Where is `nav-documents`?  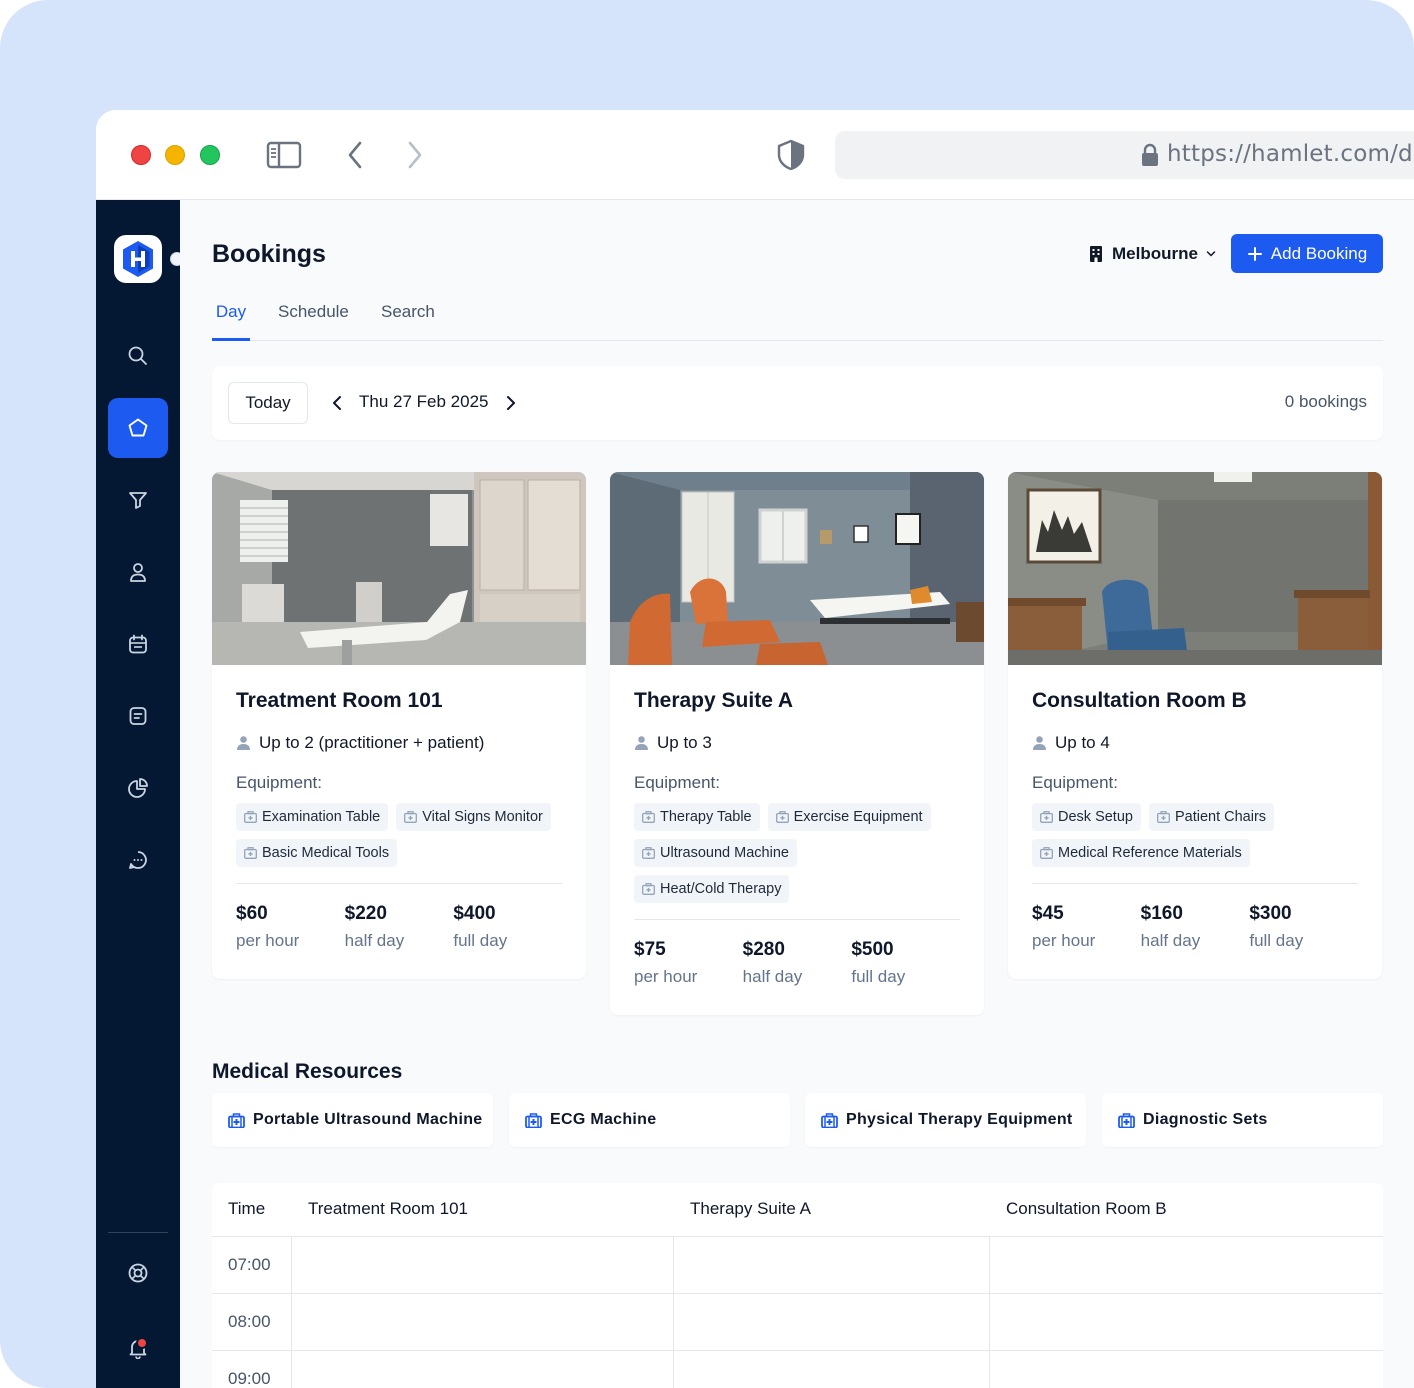
nav-documents is located at coordinates (138, 716).